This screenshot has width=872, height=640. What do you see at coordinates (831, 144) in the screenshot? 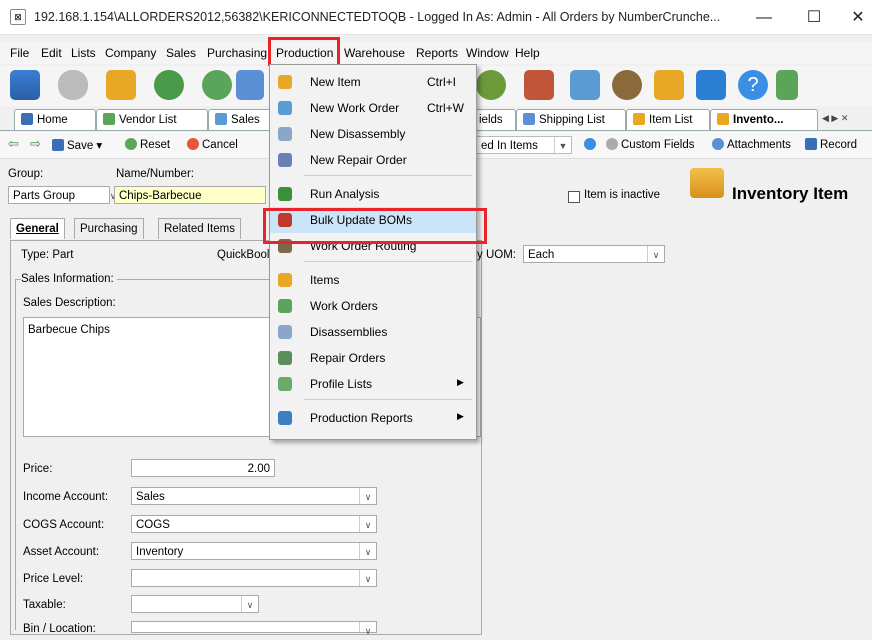
I see `record-button: Record` at bounding box center [831, 144].